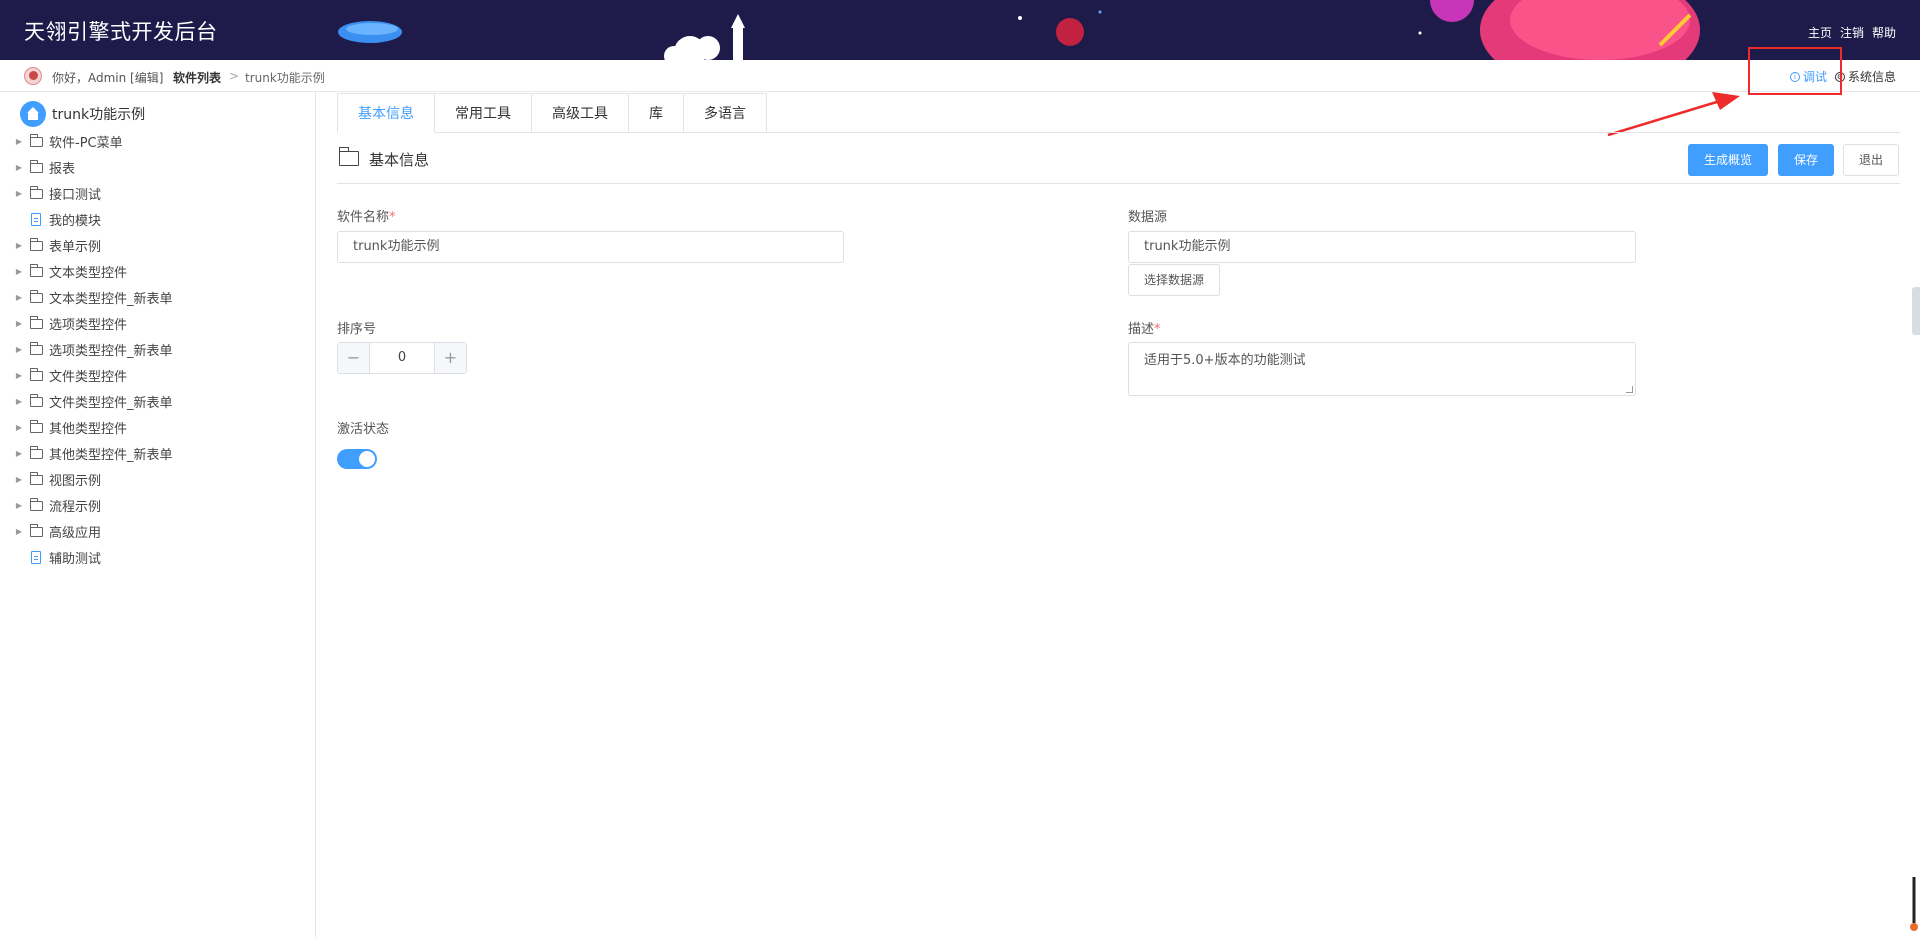  Describe the element at coordinates (656, 113) in the screenshot. I see `tab-library: 库` at that location.